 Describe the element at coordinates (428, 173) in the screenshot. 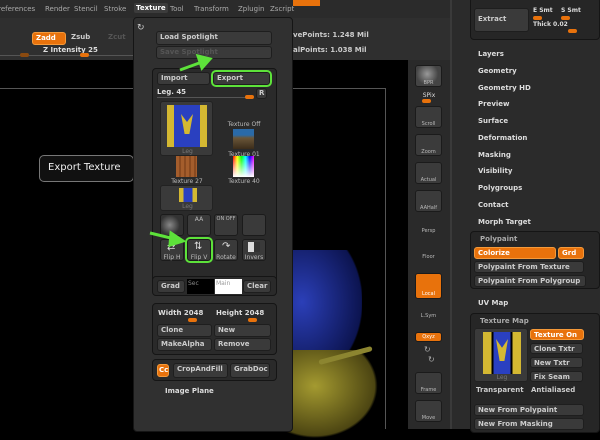

I see `actual-button: Actual` at that location.